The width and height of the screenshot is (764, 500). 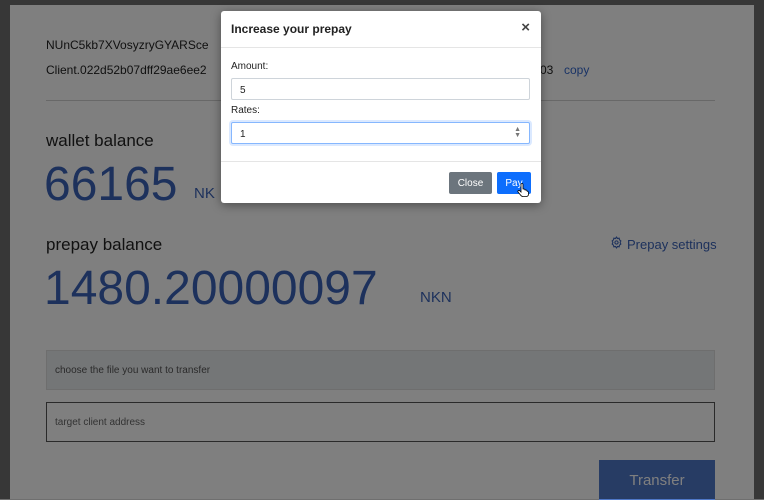 What do you see at coordinates (243, 90) in the screenshot?
I see `amount-value: 5` at bounding box center [243, 90].